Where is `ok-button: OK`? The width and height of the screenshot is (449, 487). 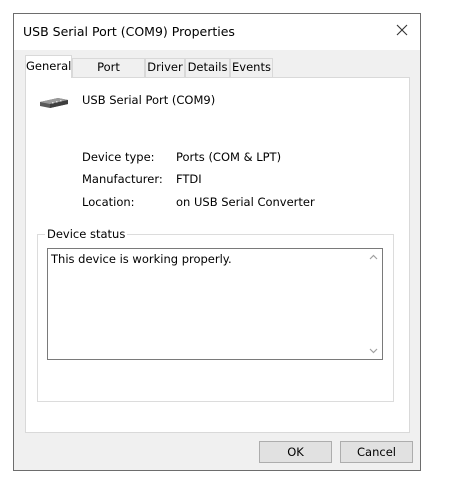 ok-button: OK is located at coordinates (295, 452).